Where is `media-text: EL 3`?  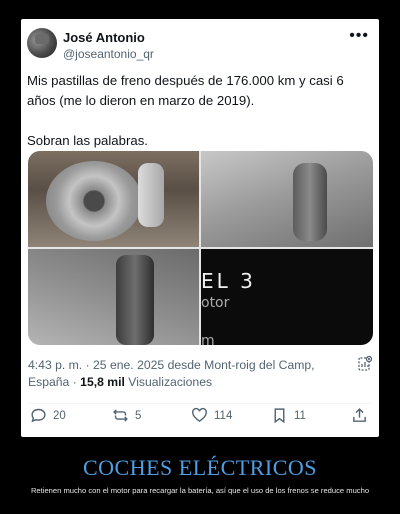 media-text: EL 3 is located at coordinates (228, 281).